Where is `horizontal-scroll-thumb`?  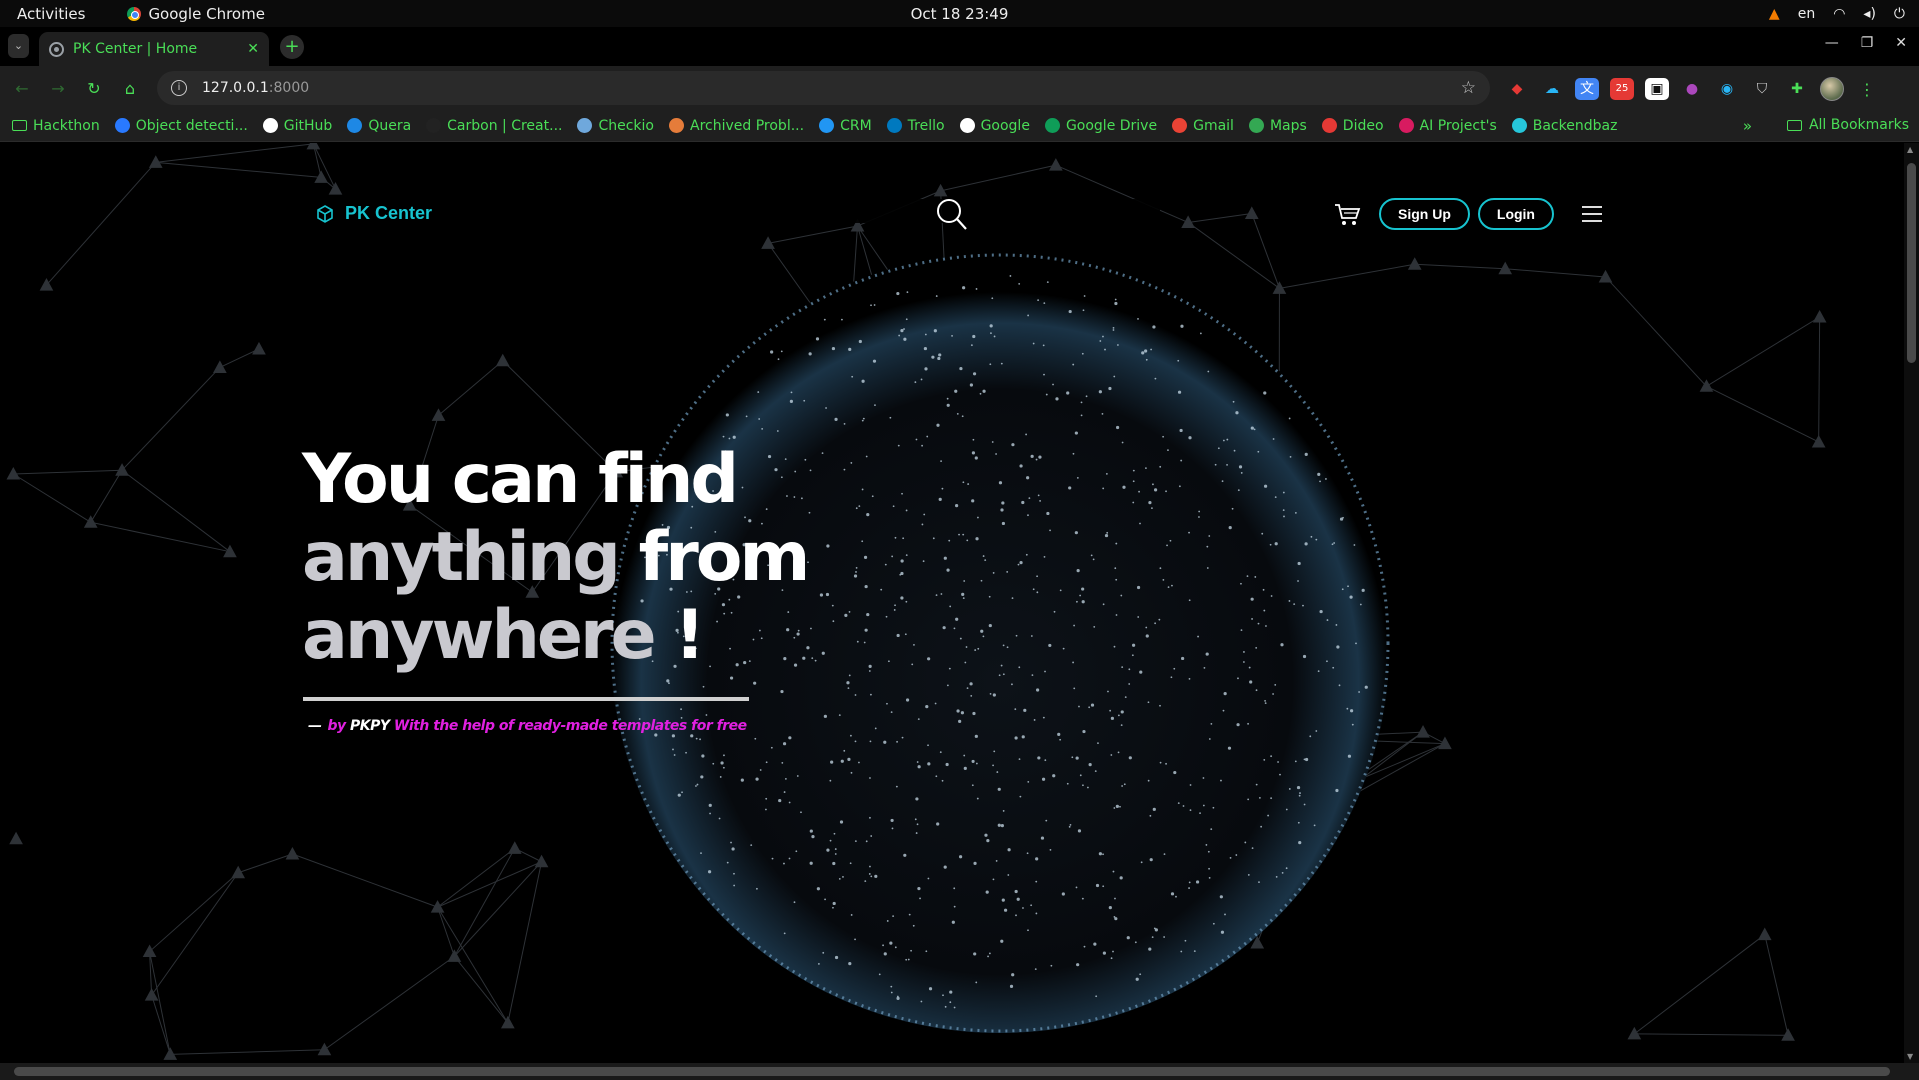
horizontal-scroll-thumb is located at coordinates (952, 1071).